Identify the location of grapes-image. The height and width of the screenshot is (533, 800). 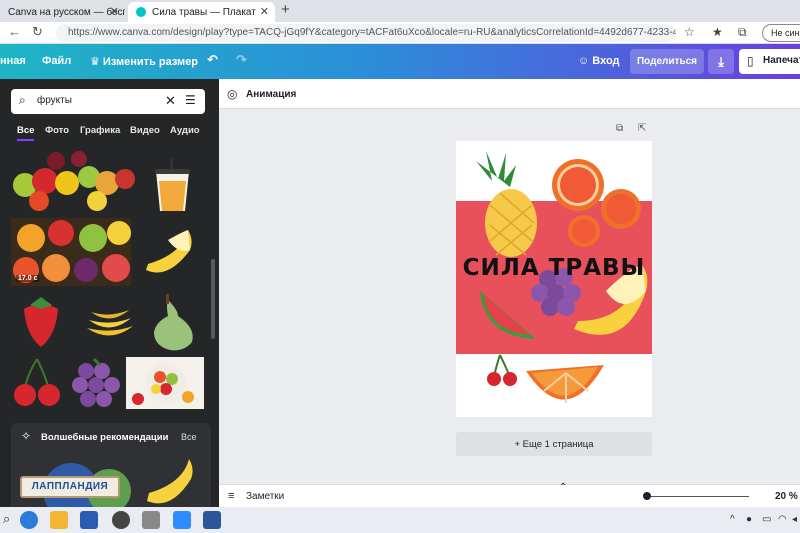
(96, 382).